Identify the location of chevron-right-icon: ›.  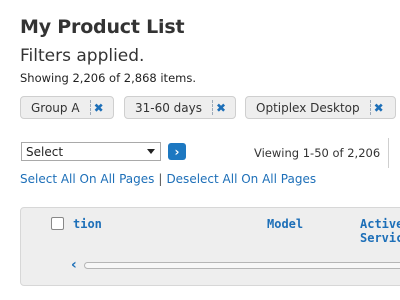
(177, 151).